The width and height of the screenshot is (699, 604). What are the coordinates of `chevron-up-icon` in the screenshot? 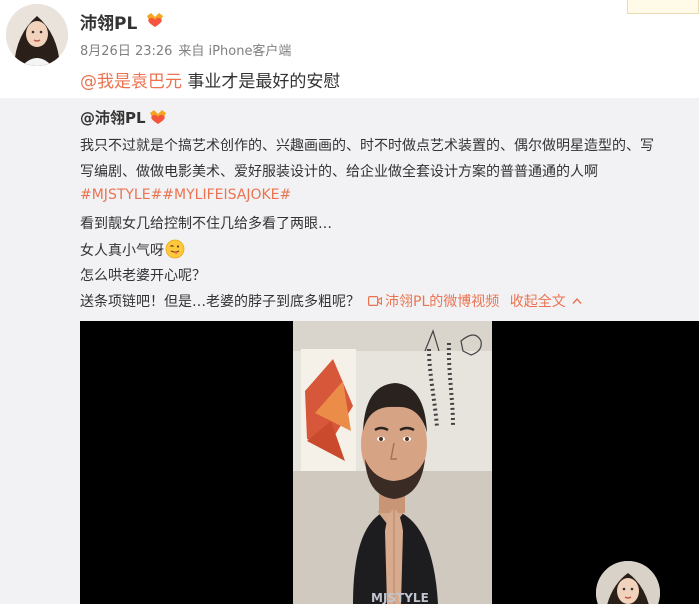 It's located at (577, 301).